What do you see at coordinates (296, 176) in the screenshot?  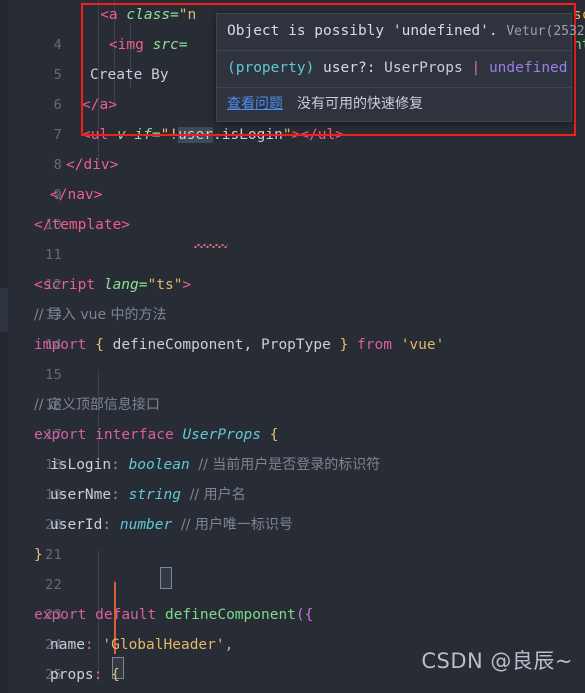 I see `code-line: 9 </div>` at bounding box center [296, 176].